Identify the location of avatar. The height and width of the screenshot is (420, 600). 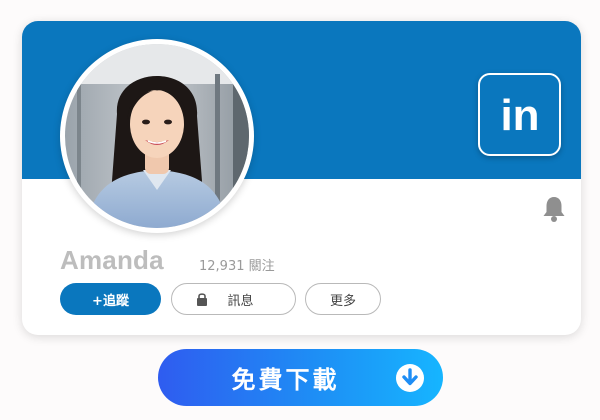
(157, 136).